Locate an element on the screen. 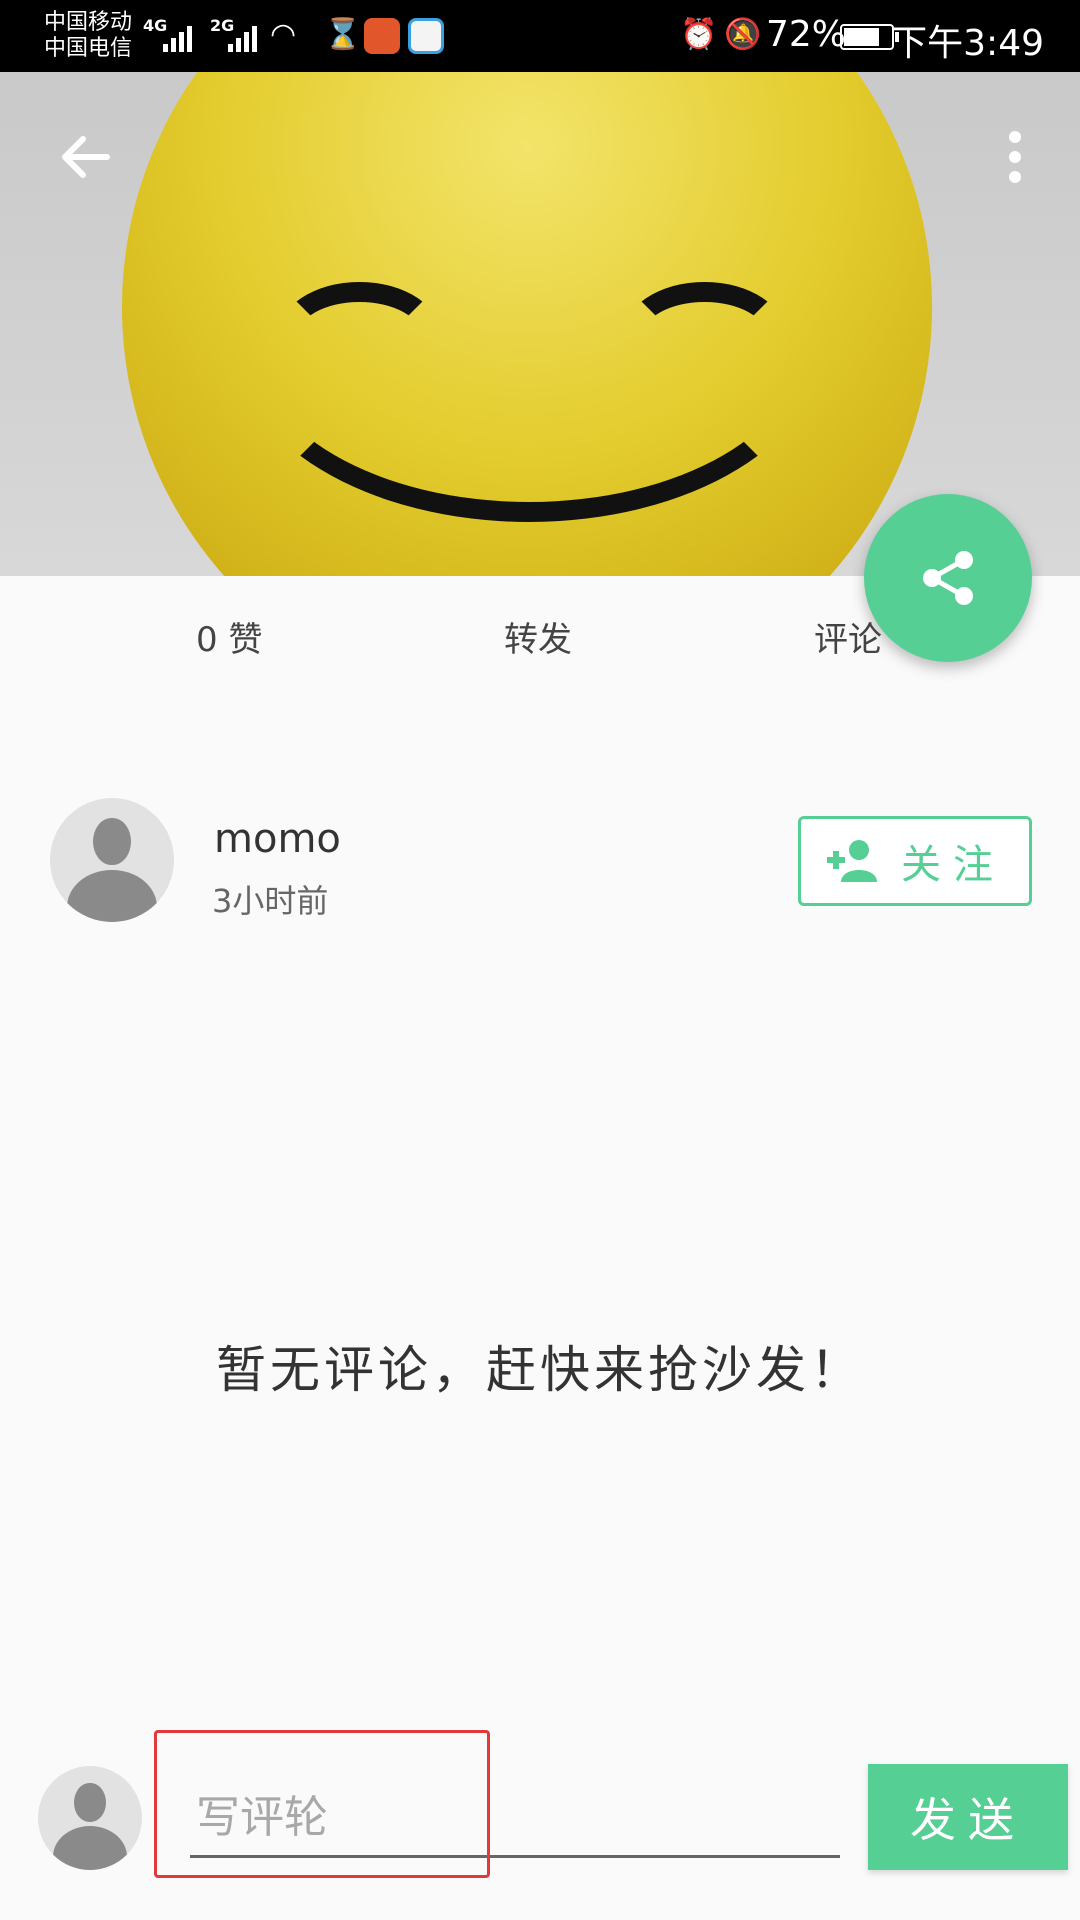 The image size is (1080, 1920). status-bar: 中国移动 中国电信 4G 2G ◠ ⌛ ⏰ 🔕 72% 下午3:49 is located at coordinates (540, 36).